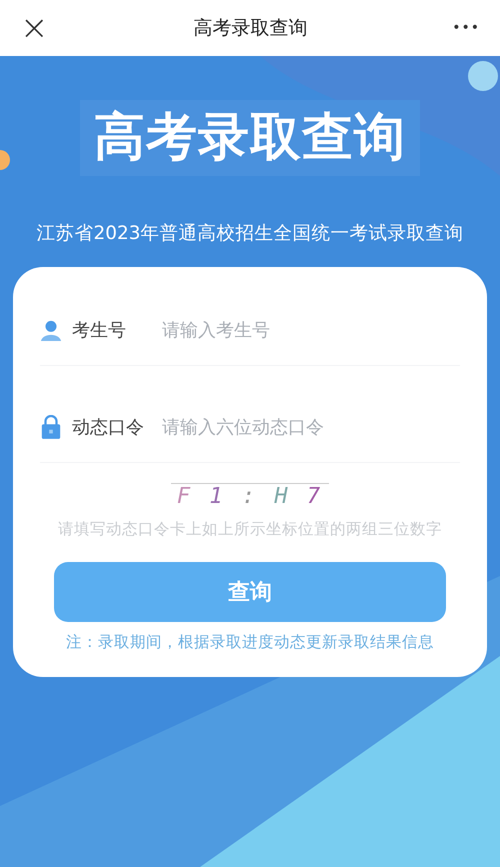  Describe the element at coordinates (250, 28) in the screenshot. I see `page-title: 高考录取查询` at that location.